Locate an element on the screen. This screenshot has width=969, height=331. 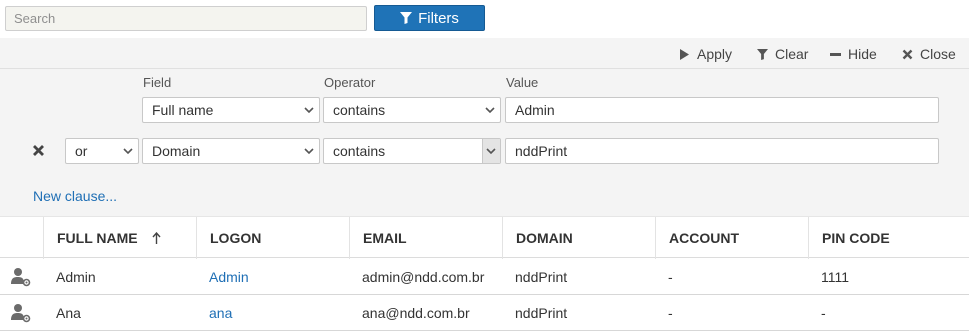
column-header-email: EMAIL is located at coordinates (425, 238).